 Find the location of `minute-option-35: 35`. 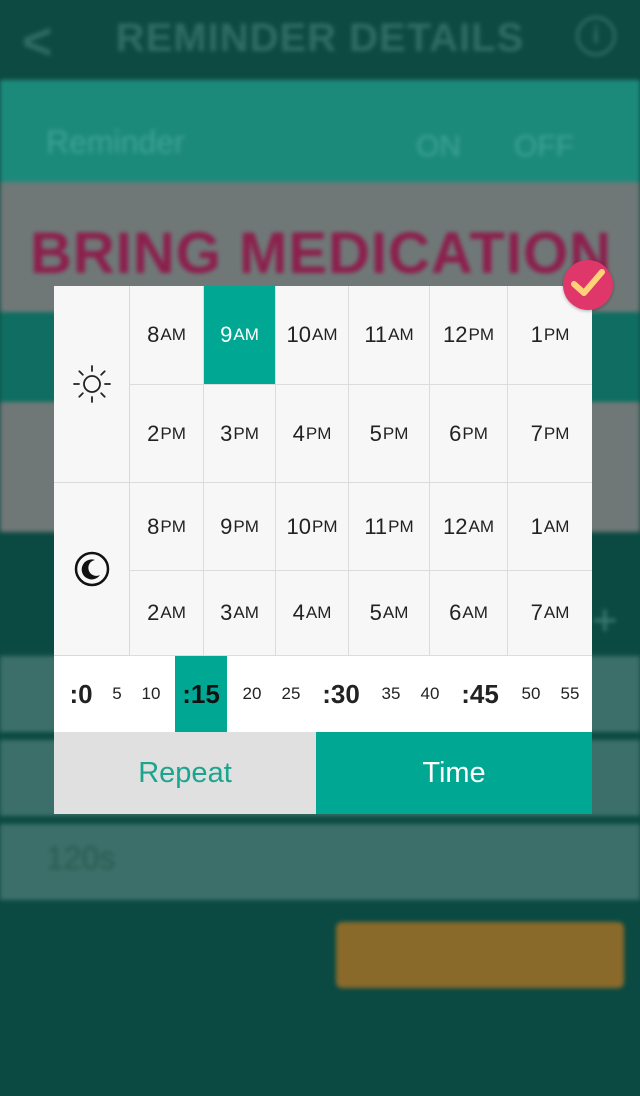

minute-option-35: 35 is located at coordinates (391, 694).